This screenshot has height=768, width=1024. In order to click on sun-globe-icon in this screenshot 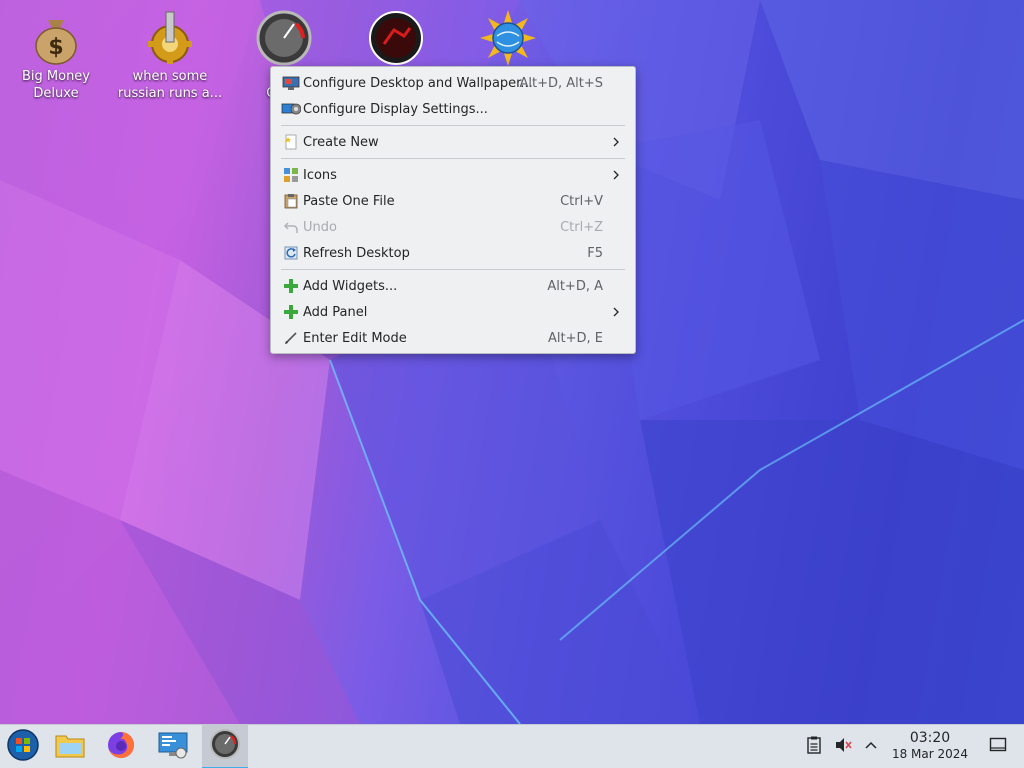, I will do `click(508, 38)`.